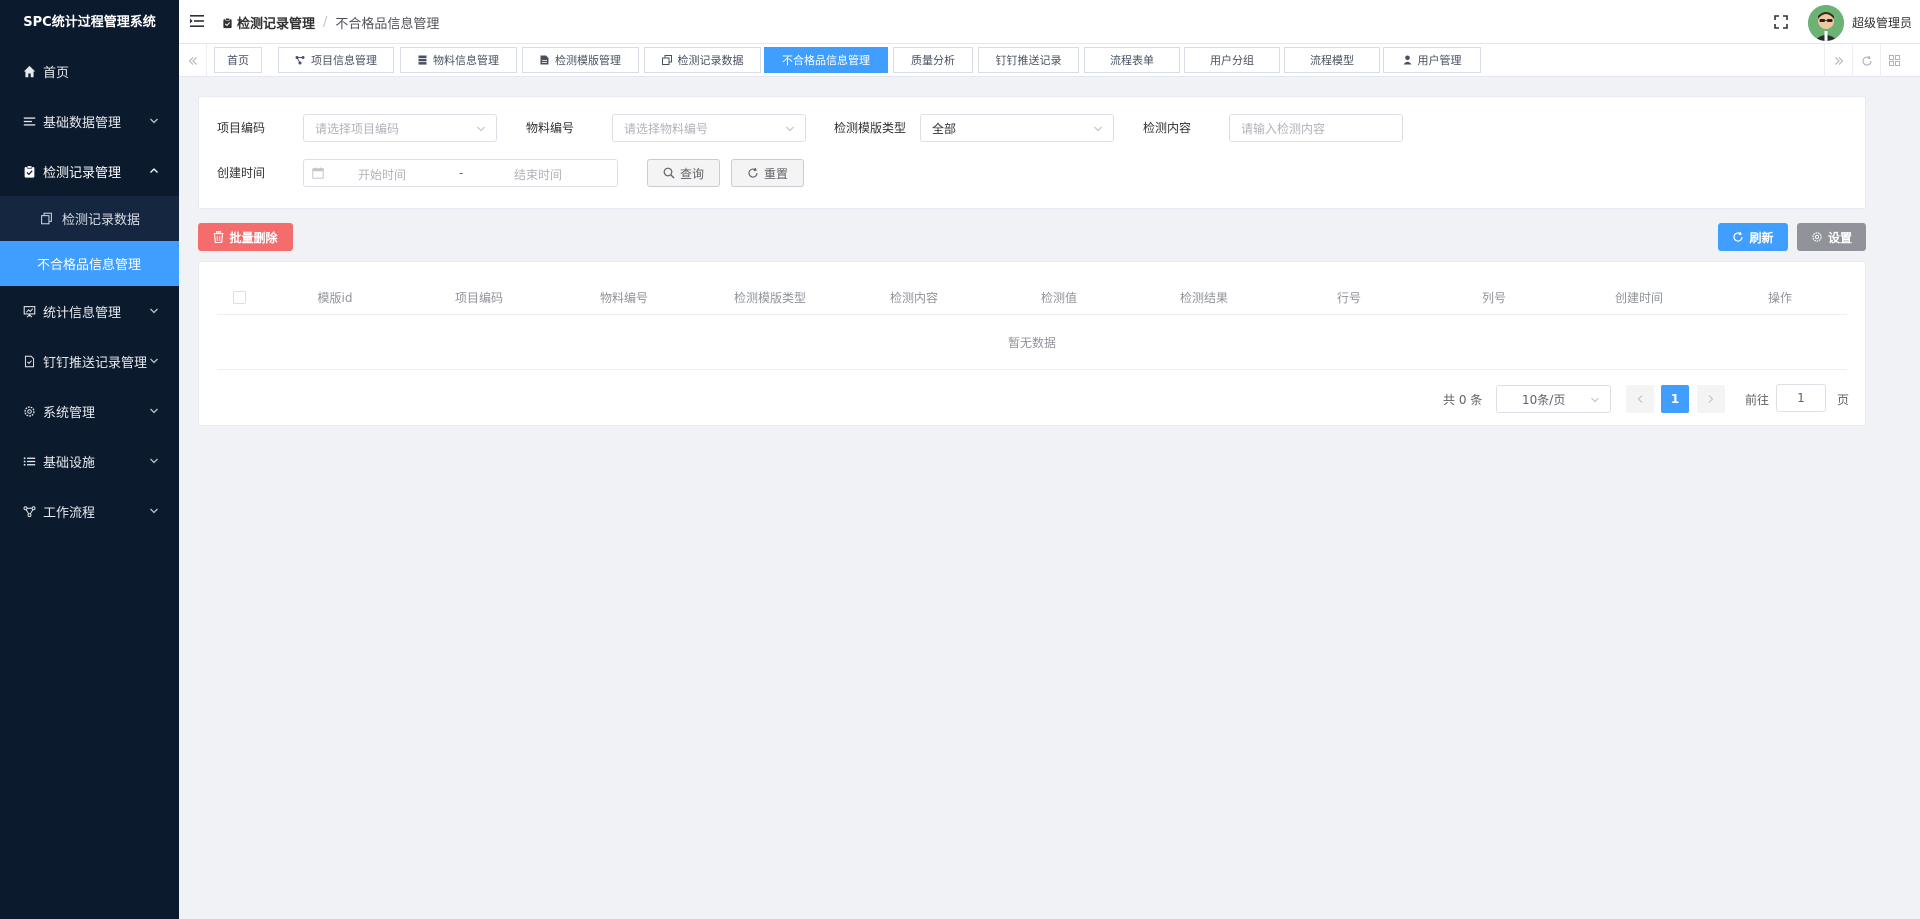 The image size is (1920, 919). What do you see at coordinates (193, 60) in the screenshot?
I see `scroll-left-icon` at bounding box center [193, 60].